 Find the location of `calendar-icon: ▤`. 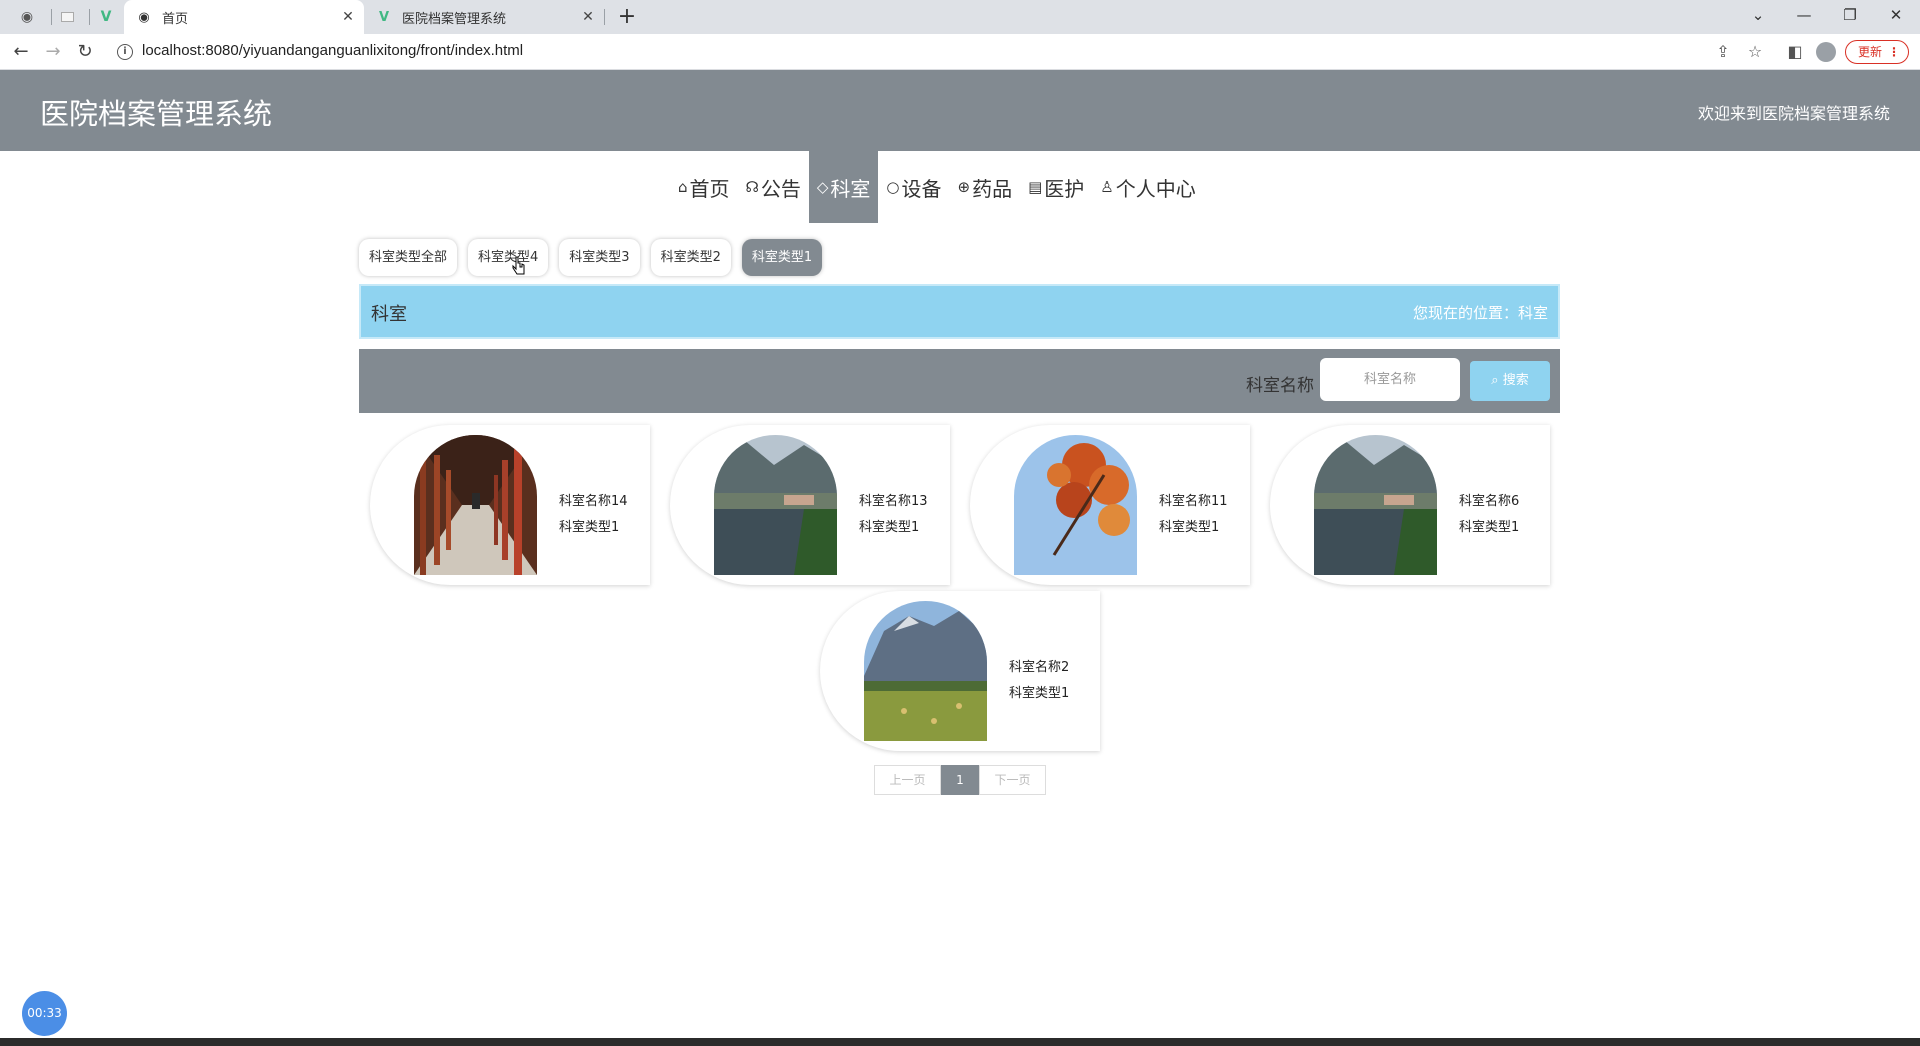

calendar-icon: ▤ is located at coordinates (1035, 187).